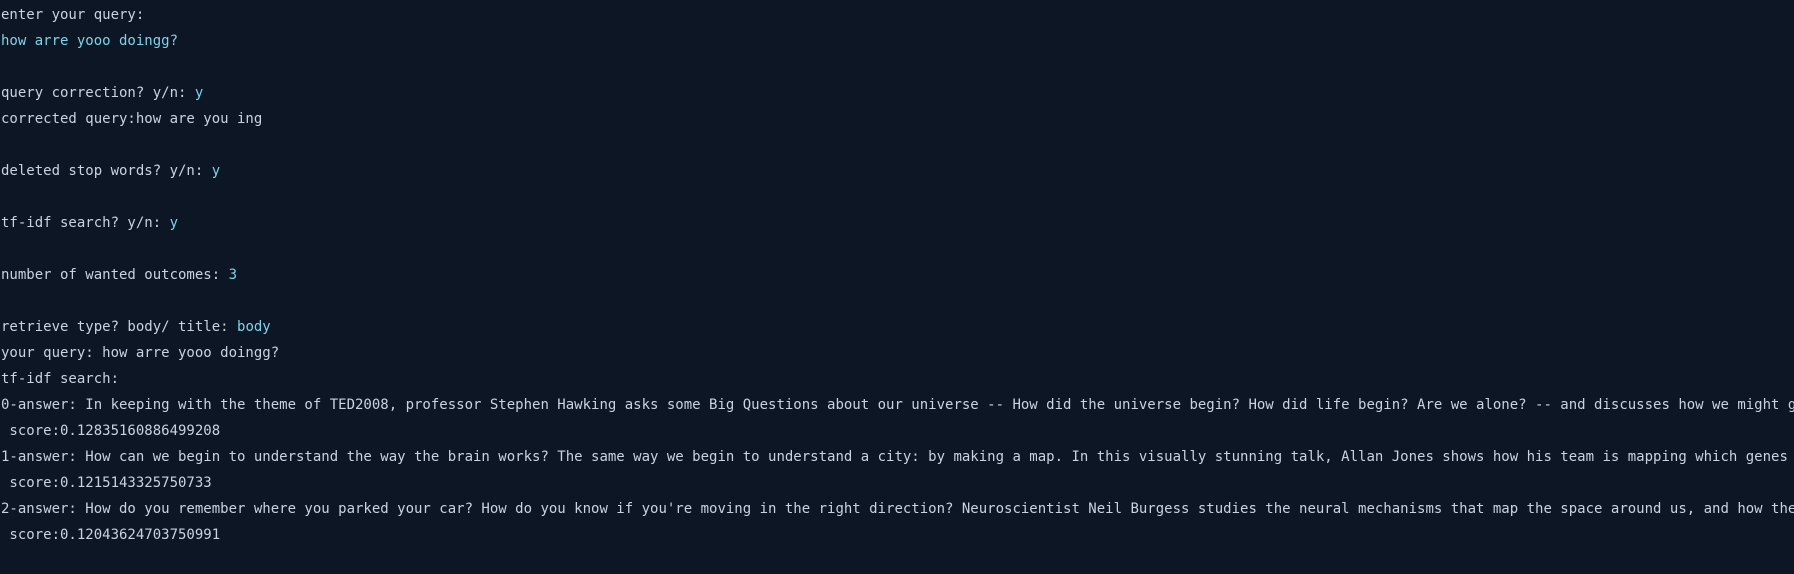 The image size is (1794, 574). I want to click on line-text: enter your query:, so click(73, 15).